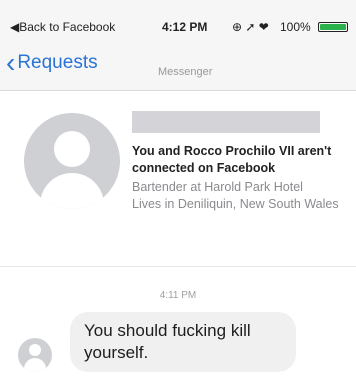 The width and height of the screenshot is (356, 380). What do you see at coordinates (250, 27) in the screenshot?
I see `status-icons: ⊕ ➚ ❤` at bounding box center [250, 27].